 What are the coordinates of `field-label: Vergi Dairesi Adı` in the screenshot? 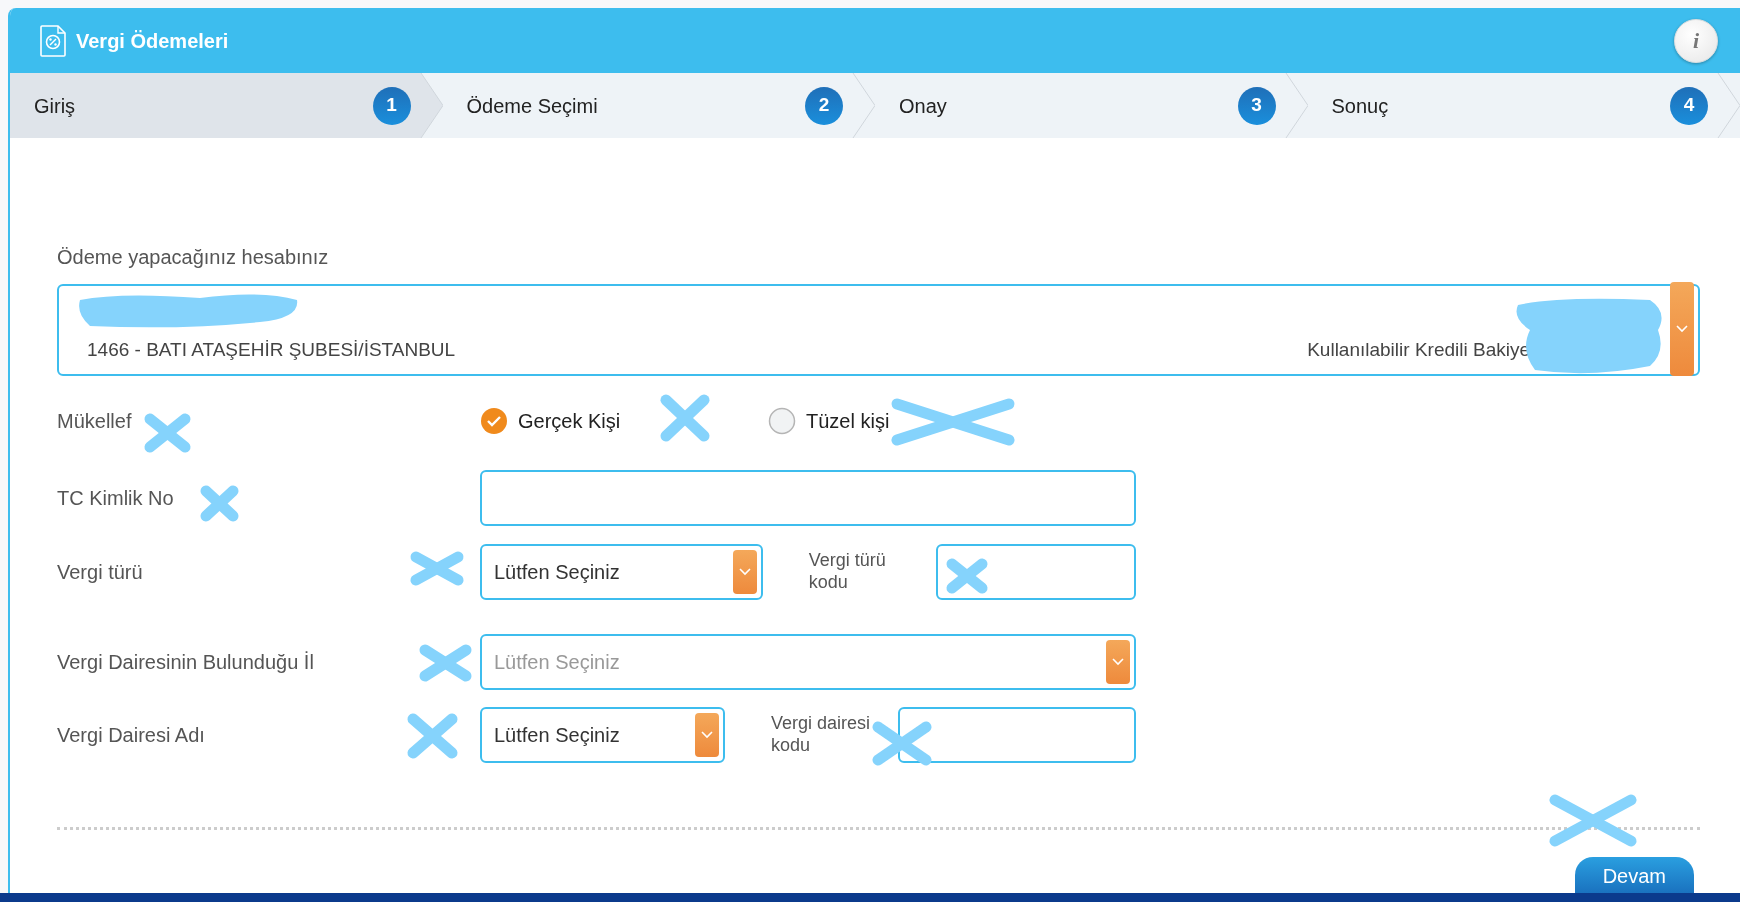 It's located at (131, 735).